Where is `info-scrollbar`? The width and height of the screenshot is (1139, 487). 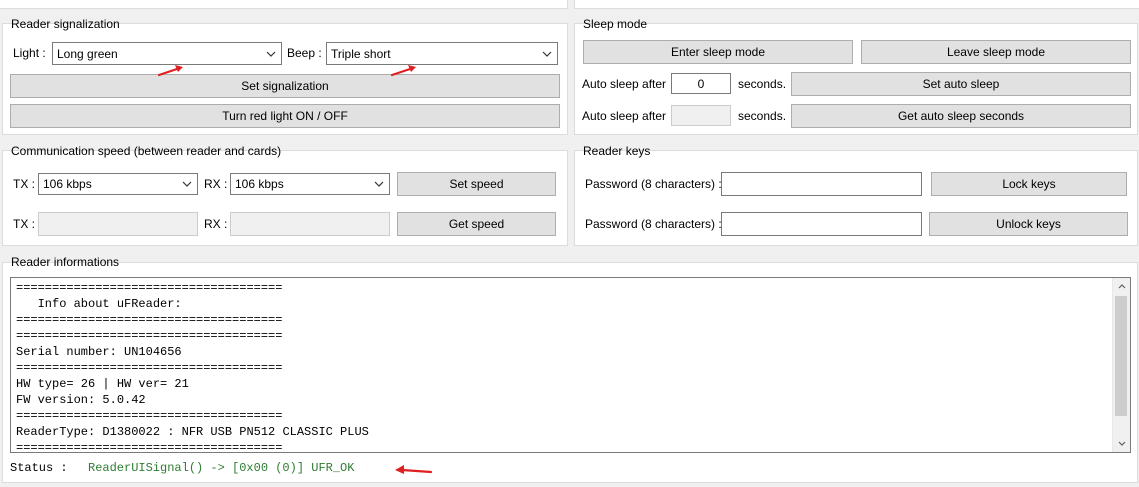
info-scrollbar is located at coordinates (1121, 365).